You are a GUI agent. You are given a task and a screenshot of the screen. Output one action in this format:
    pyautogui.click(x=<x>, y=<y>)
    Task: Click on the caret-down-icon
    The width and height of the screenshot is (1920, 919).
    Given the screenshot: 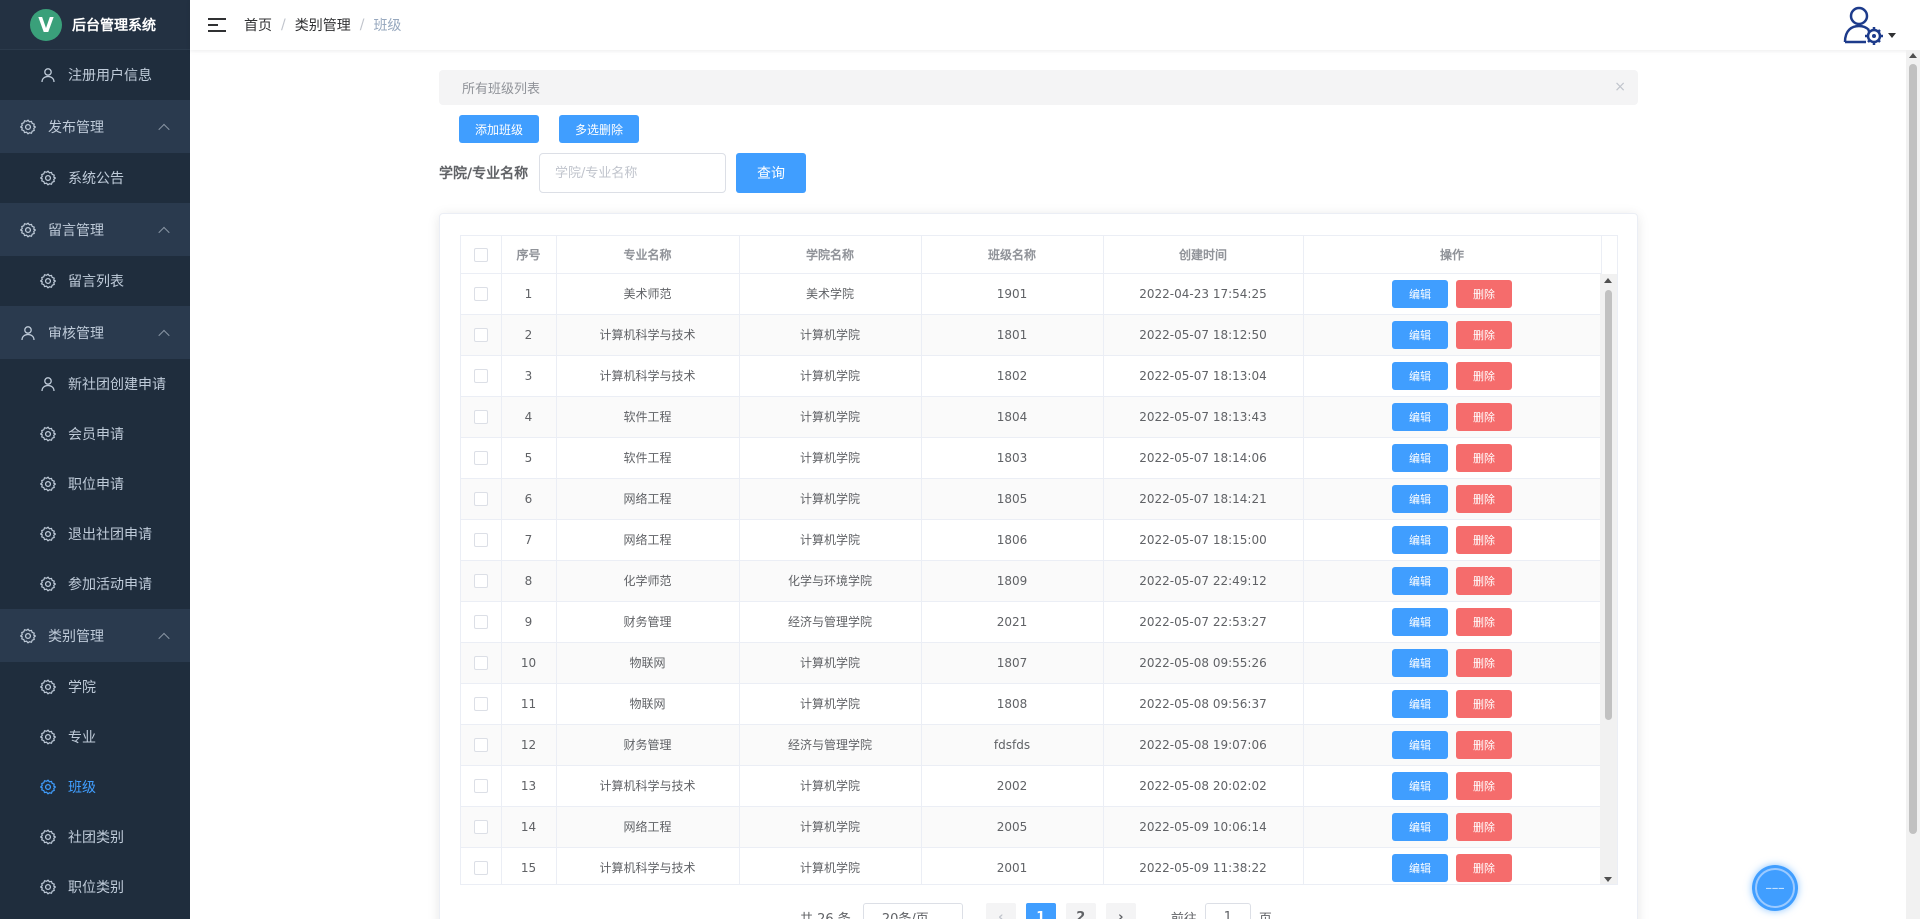 What is the action you would take?
    pyautogui.click(x=1892, y=35)
    